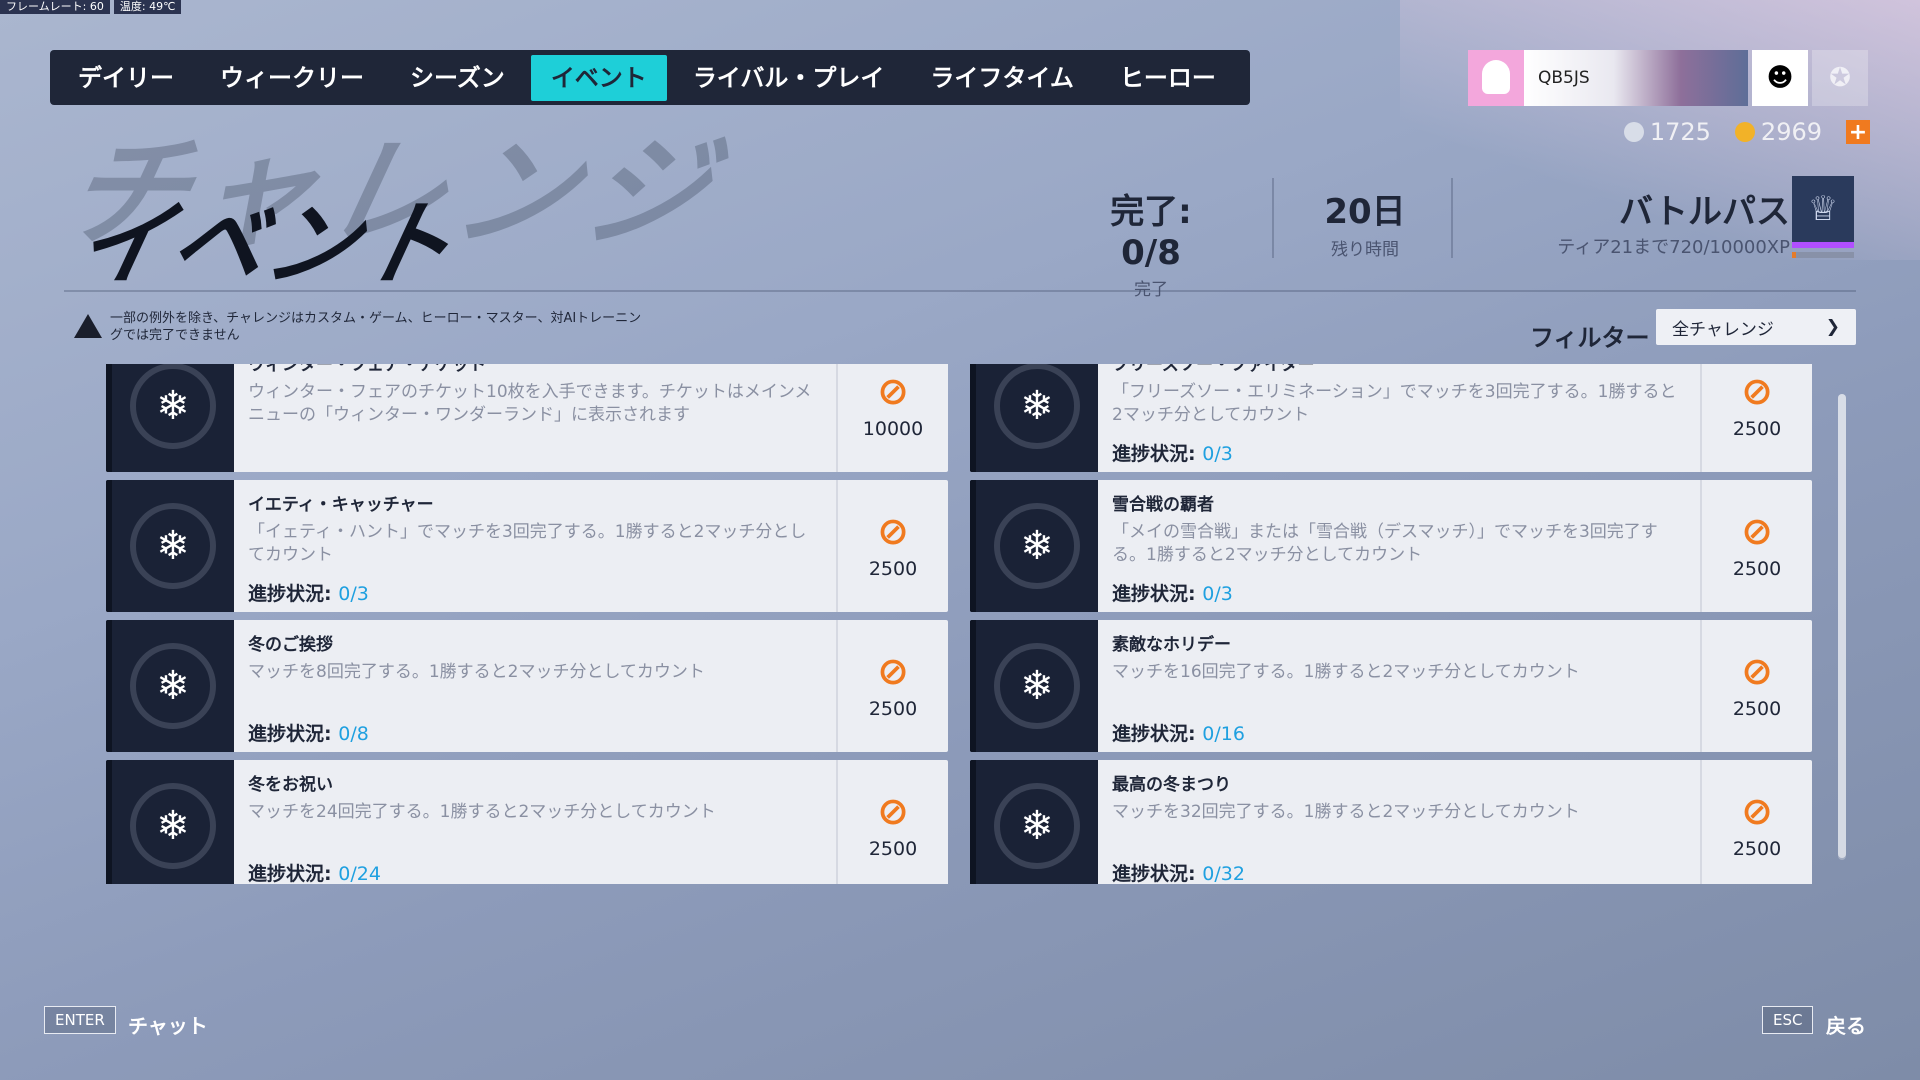  Describe the element at coordinates (892, 418) in the screenshot. I see `challenge-reward: ⊘ 10000` at that location.